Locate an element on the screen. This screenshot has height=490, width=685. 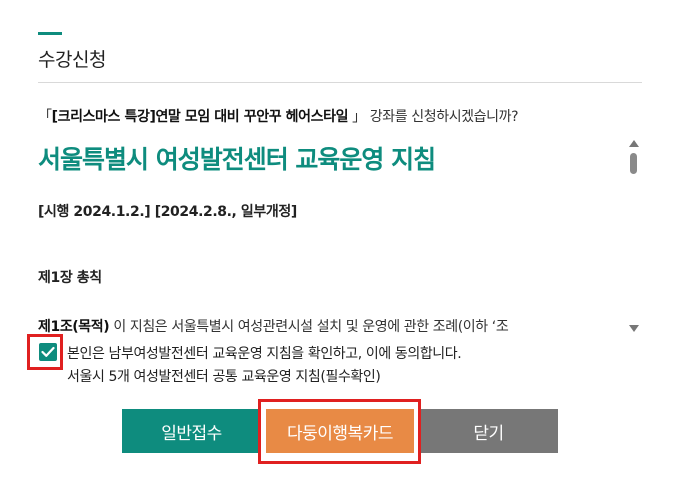
chapter-title: 제1장 총칙 is located at coordinates (70, 278).